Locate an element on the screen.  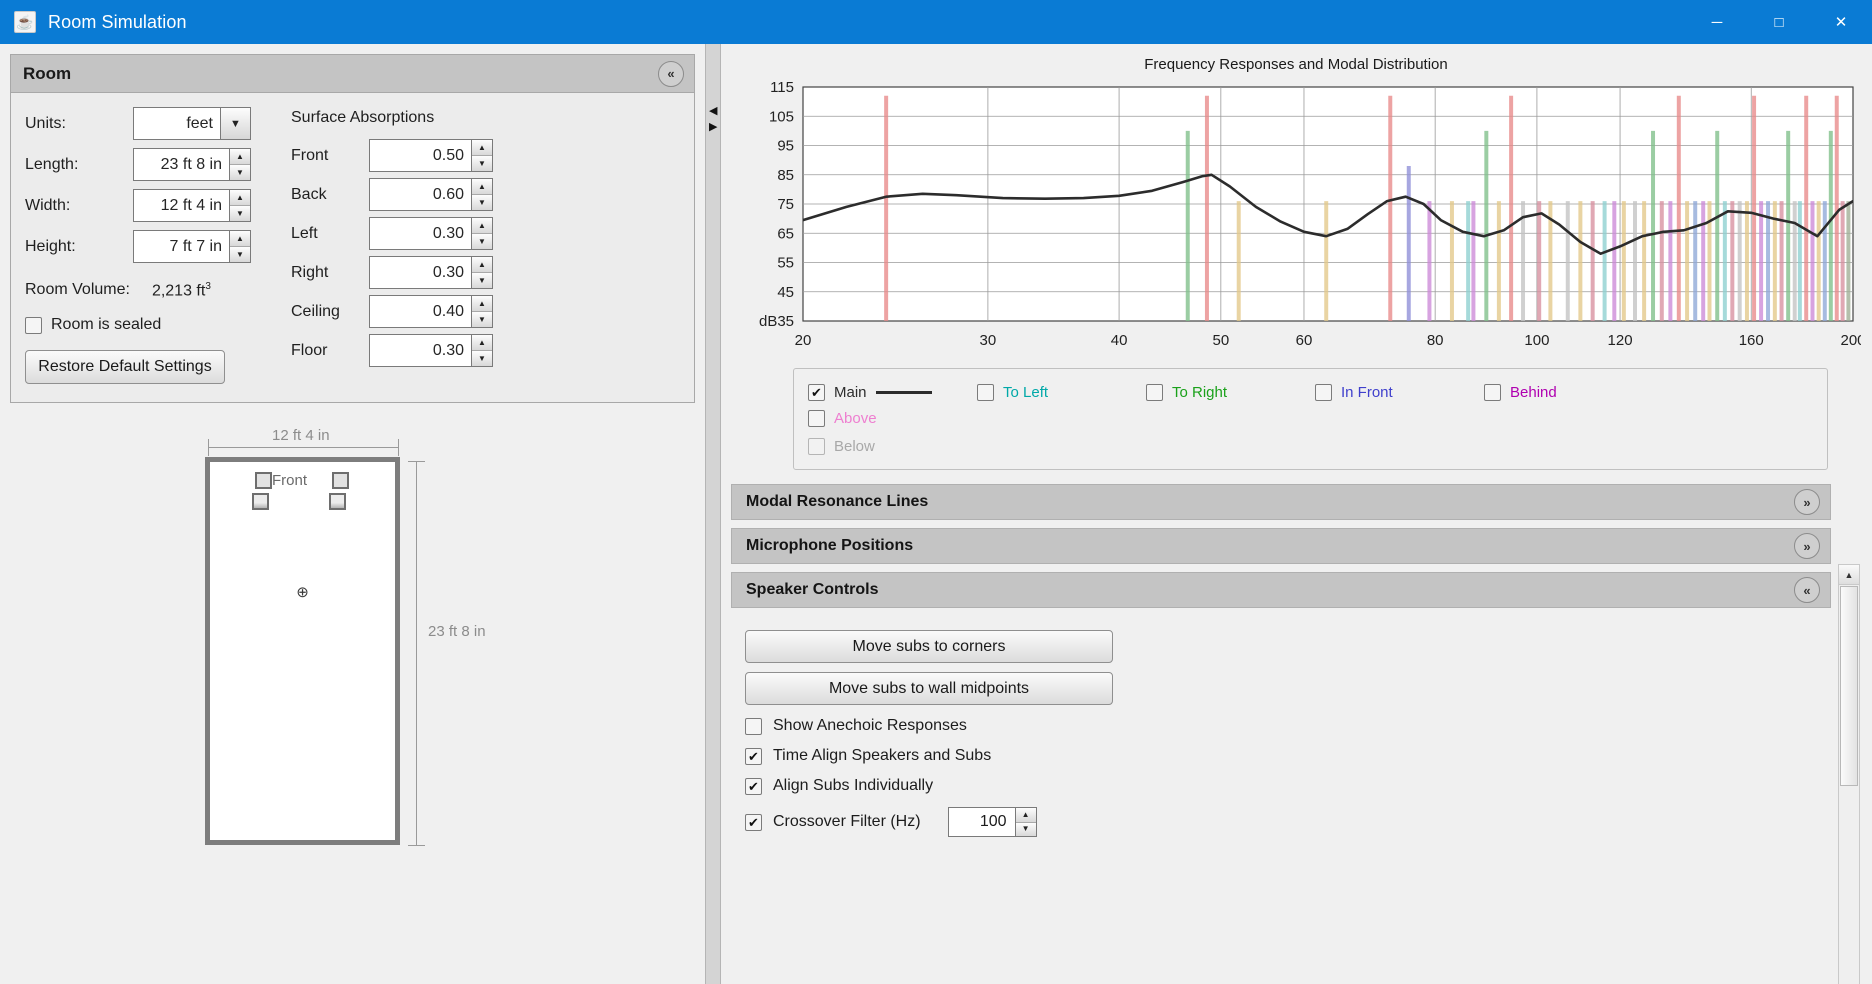
absorption-spinner-ceiling: 0.40 ▲ ▼ is located at coordinates (431, 311).